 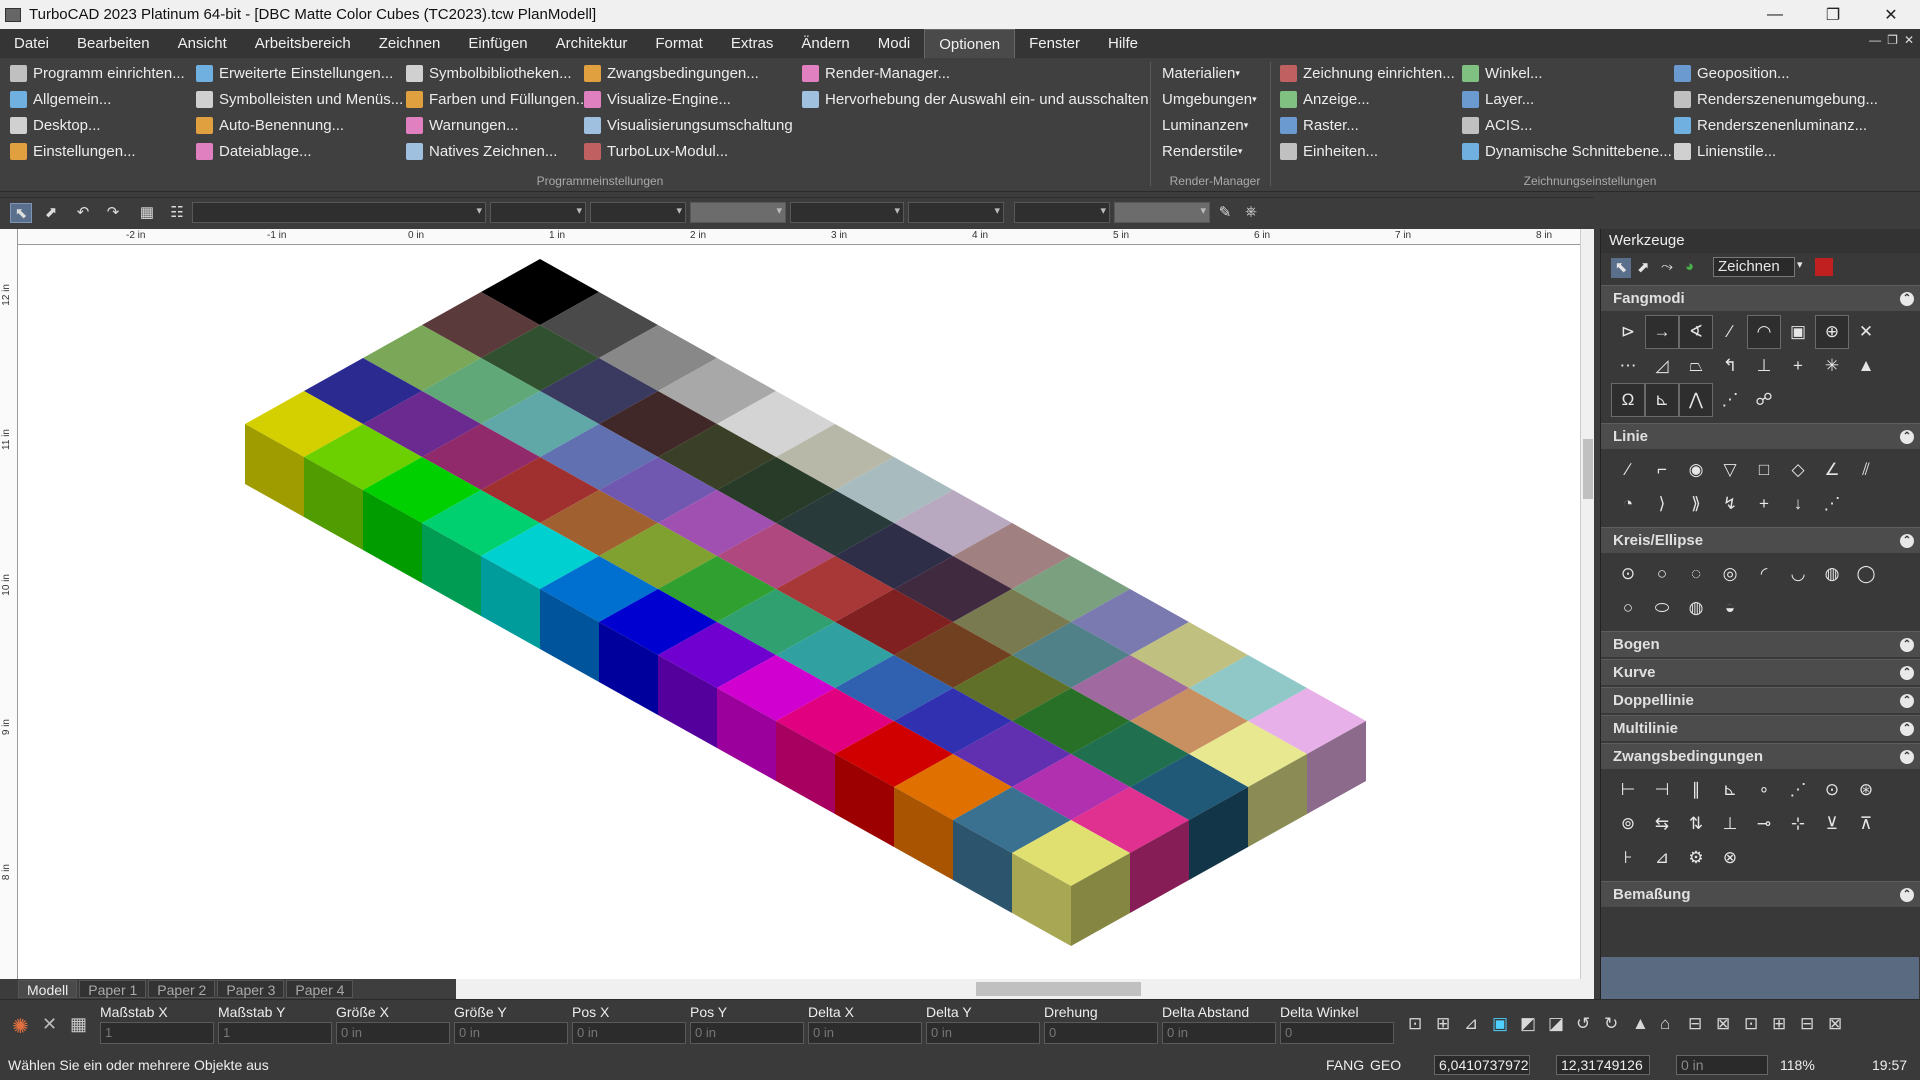 I want to click on menu-zeichnen: Zeichnen, so click(x=410, y=43).